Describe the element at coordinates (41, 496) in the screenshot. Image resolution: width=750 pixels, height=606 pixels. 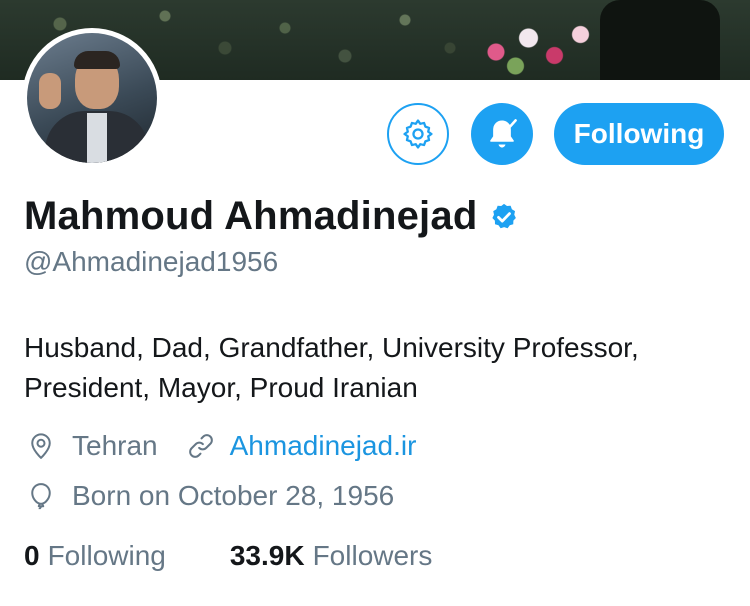
I see `balloon-icon` at that location.